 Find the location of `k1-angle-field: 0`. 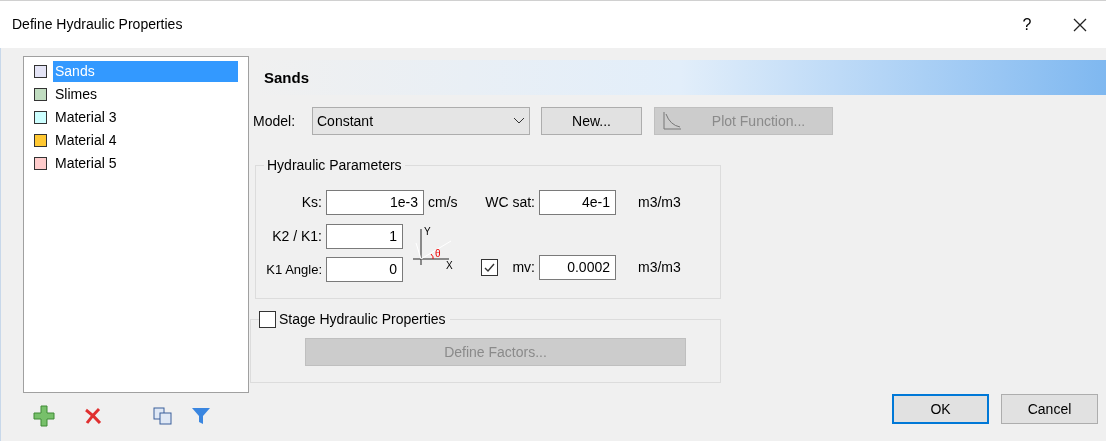

k1-angle-field: 0 is located at coordinates (364, 269).